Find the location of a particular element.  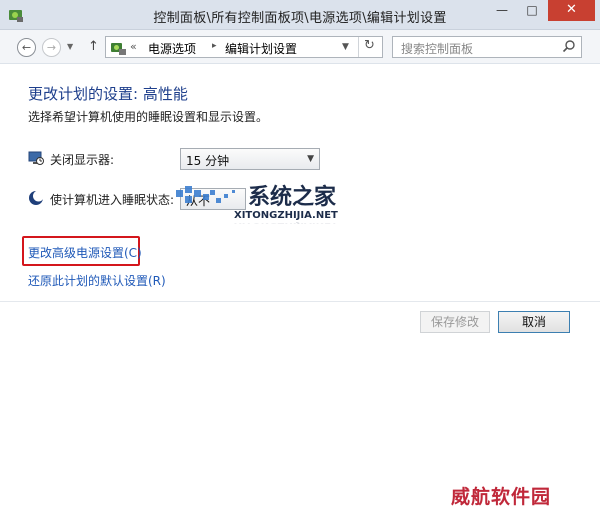

watermark-domain: XITONGZHIJIA.NET is located at coordinates (286, 215).